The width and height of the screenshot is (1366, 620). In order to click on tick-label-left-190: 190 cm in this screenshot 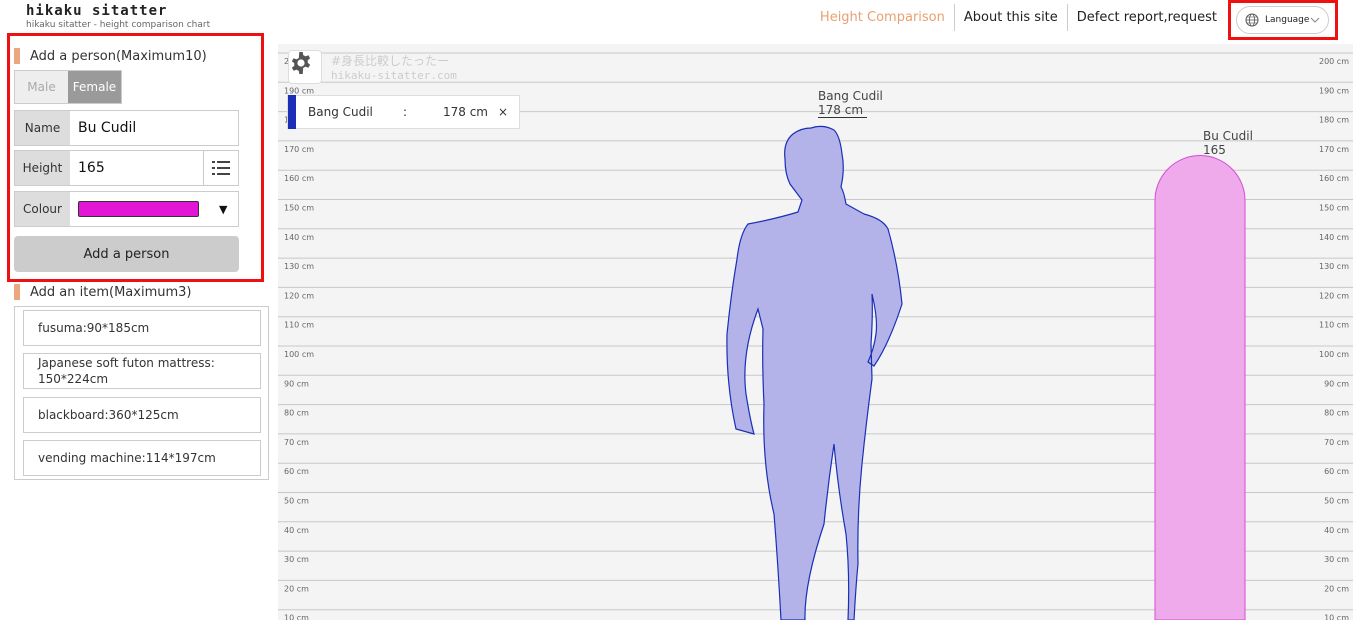, I will do `click(299, 90)`.